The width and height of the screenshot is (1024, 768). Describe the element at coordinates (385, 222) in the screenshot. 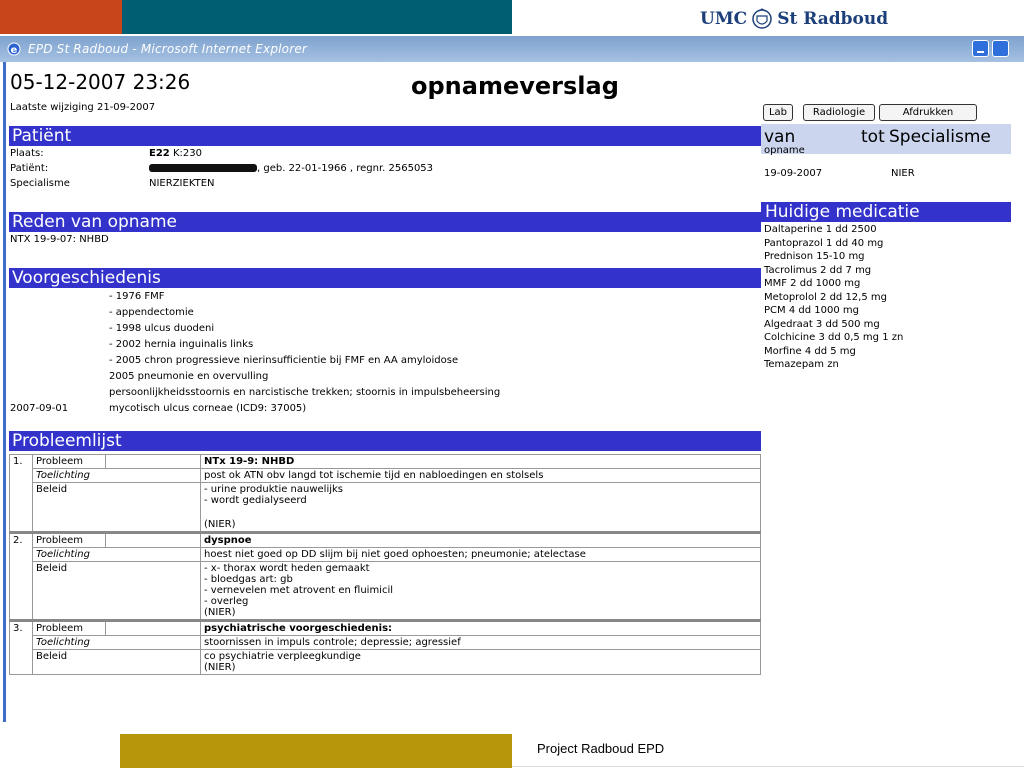

I see `admission-heading: Reden van opname` at that location.